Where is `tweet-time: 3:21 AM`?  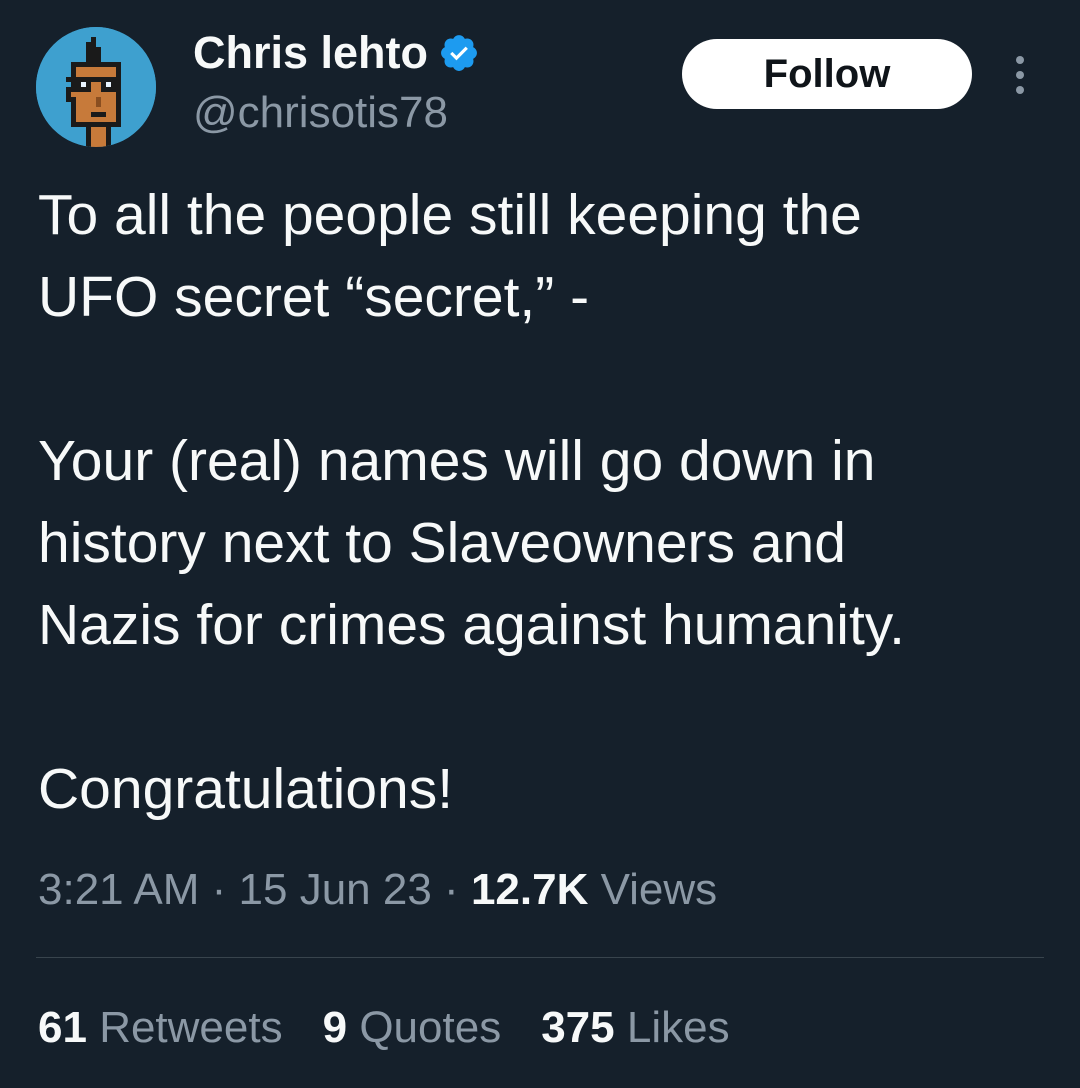 tweet-time: 3:21 AM is located at coordinates (118, 889).